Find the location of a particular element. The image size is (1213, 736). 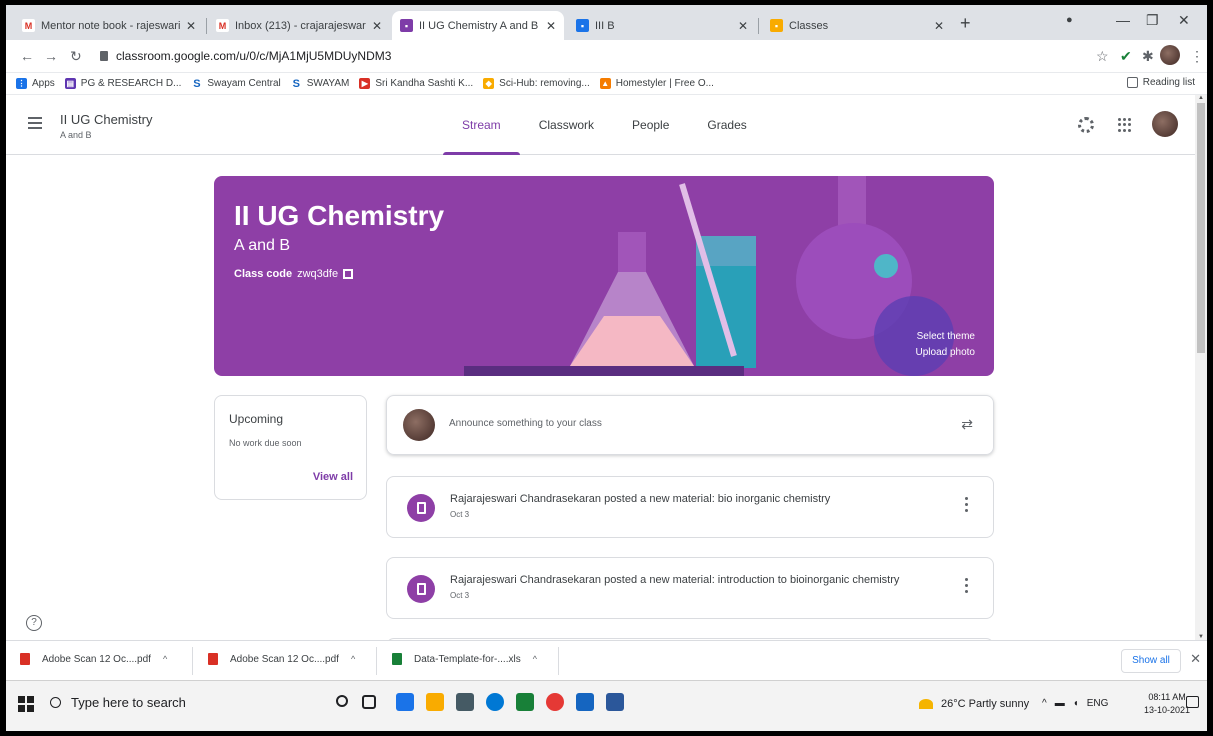

bookmark-apps: ⋮ Apps is located at coordinates (35, 83).